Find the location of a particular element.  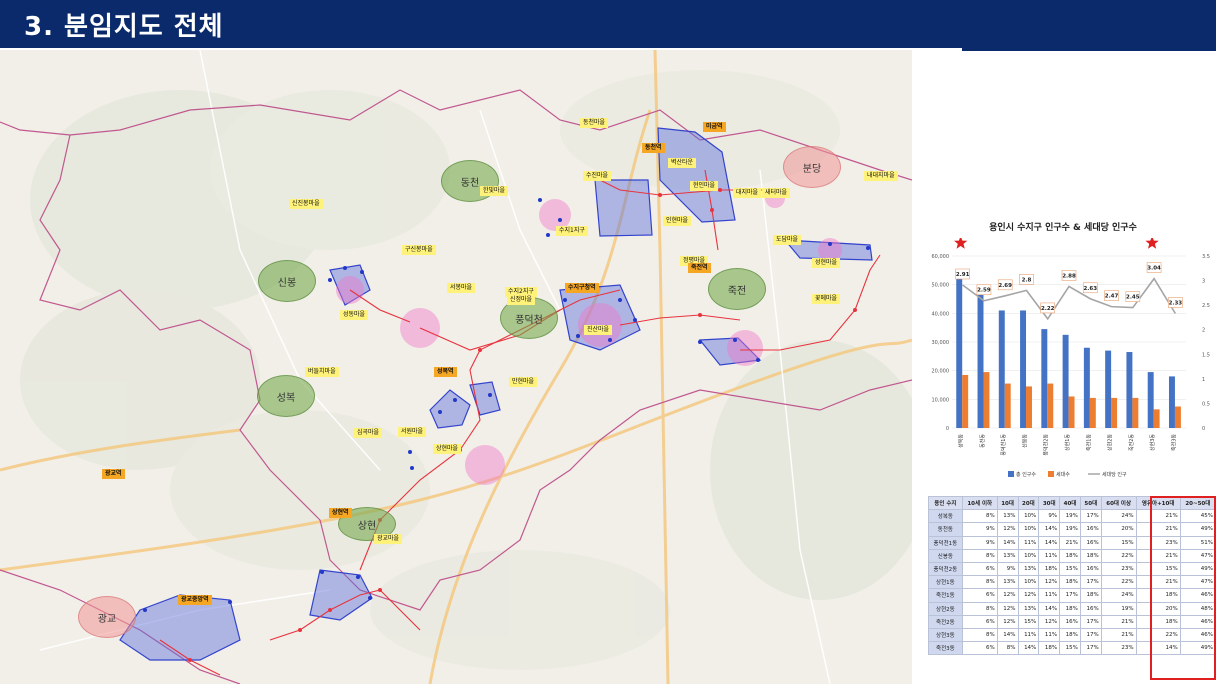

table-row: 동천동 9% 12% 10% 14% 19% 16% 20% 21% 49% is located at coordinates (1072, 529).